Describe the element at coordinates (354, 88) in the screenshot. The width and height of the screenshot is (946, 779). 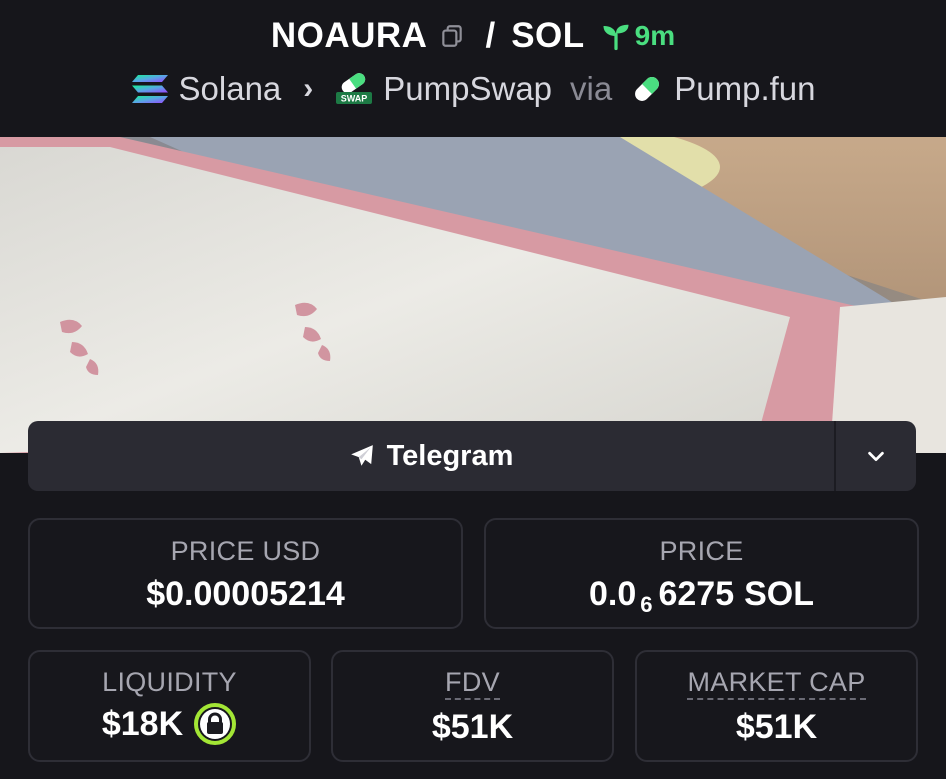
I see `pumpswap-logo-icon: SWAP` at that location.